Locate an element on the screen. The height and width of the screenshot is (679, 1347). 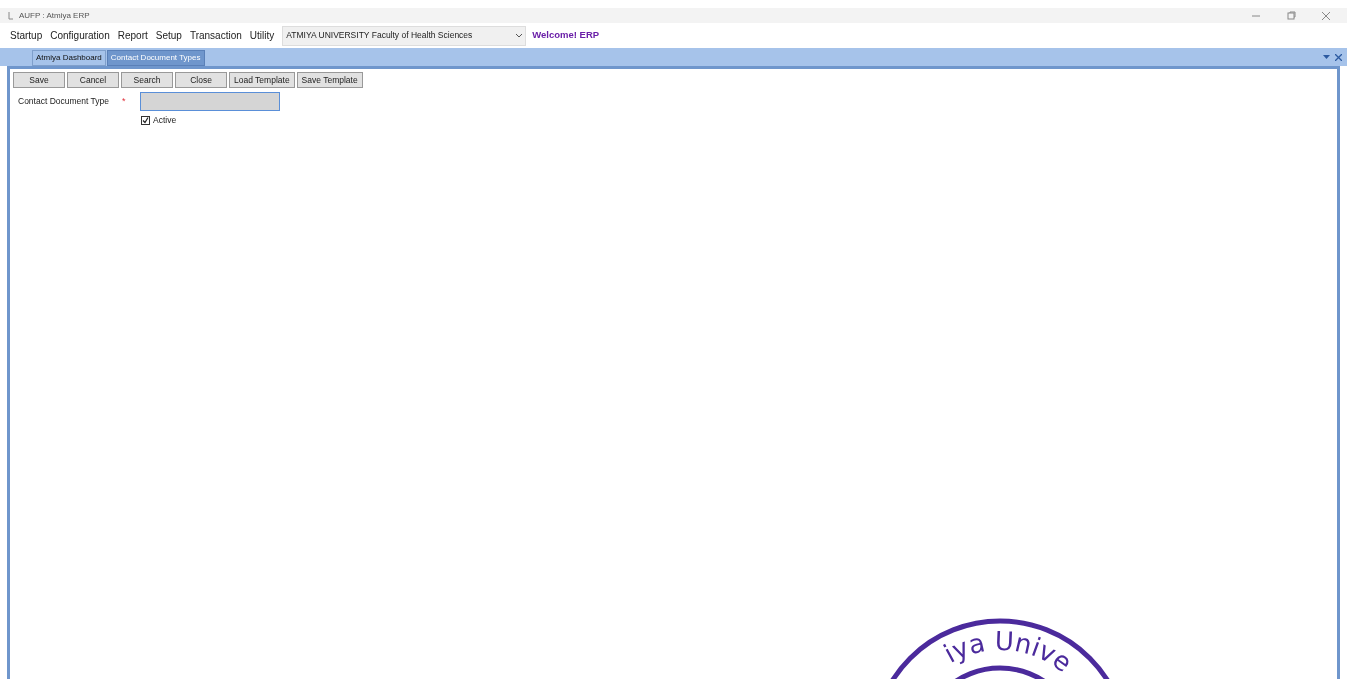
toolbar-button: Close is located at coordinates (201, 80).